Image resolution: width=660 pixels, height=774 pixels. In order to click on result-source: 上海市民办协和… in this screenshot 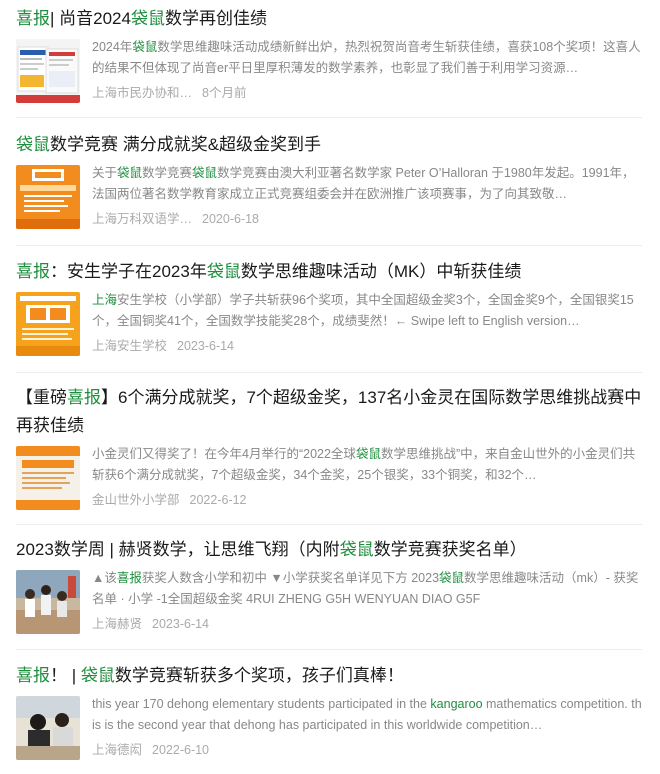, I will do `click(142, 93)`.